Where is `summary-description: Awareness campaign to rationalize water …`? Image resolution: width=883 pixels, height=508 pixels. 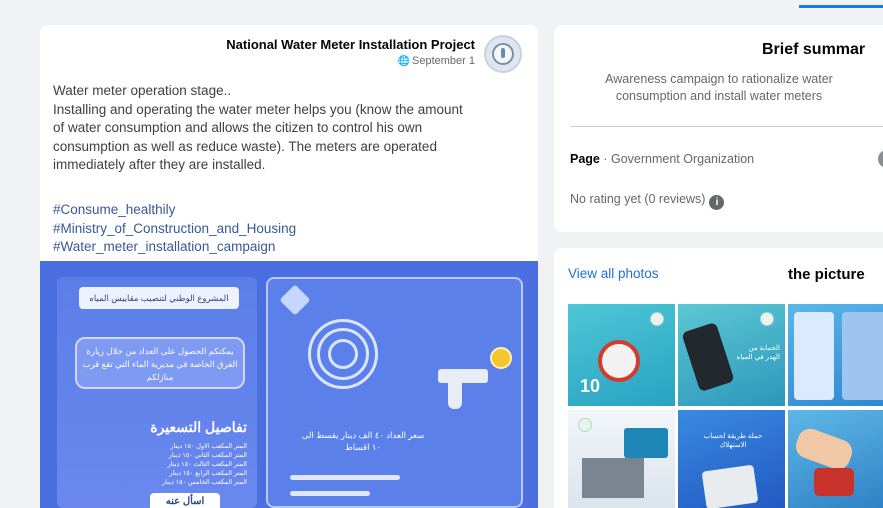
summary-description: Awareness campaign to rationalize water … is located at coordinates (719, 87).